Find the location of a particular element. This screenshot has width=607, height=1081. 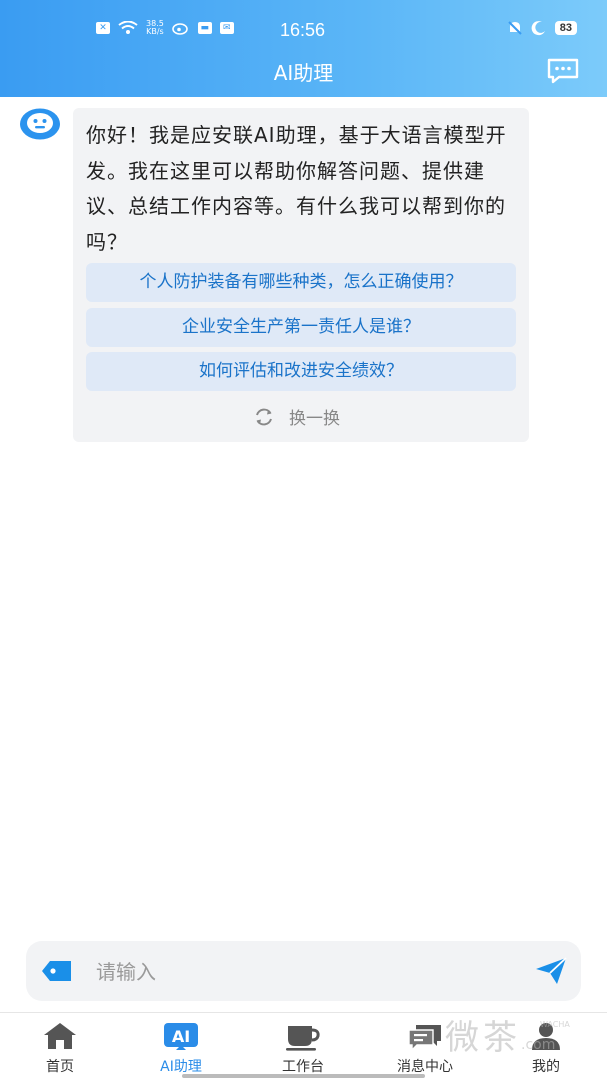

suggestion-chip: 个人防护装备有哪些种类，怎么正确使用？ is located at coordinates (301, 282).